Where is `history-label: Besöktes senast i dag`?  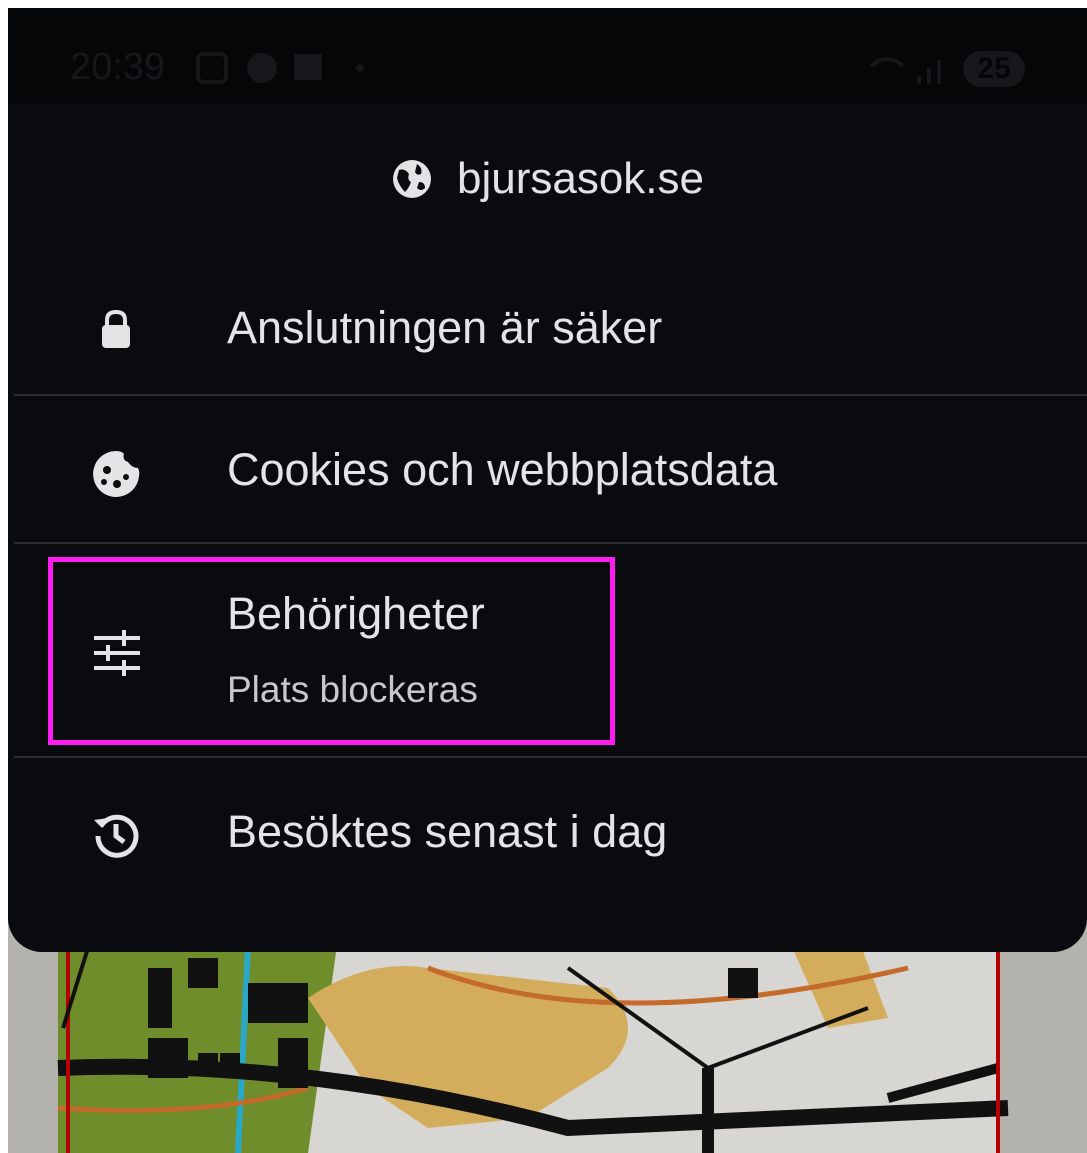 history-label: Besöktes senast i dag is located at coordinates (447, 831).